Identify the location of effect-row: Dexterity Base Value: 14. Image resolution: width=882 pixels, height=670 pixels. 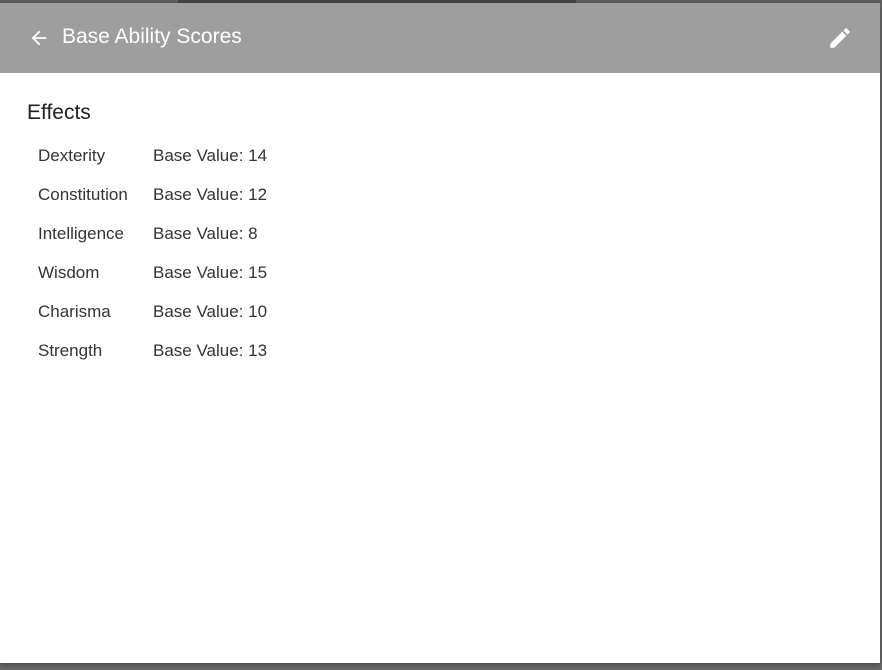
(147, 155).